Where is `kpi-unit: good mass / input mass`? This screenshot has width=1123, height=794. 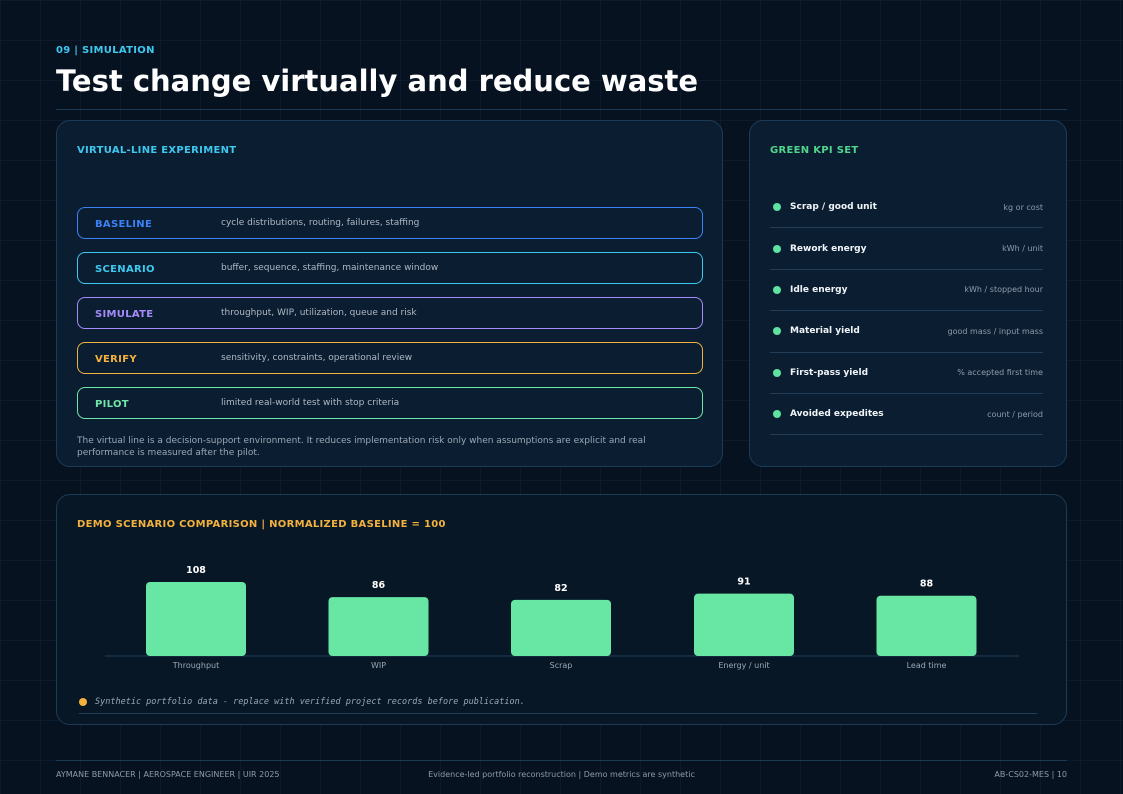
kpi-unit: good mass / input mass is located at coordinates (995, 331).